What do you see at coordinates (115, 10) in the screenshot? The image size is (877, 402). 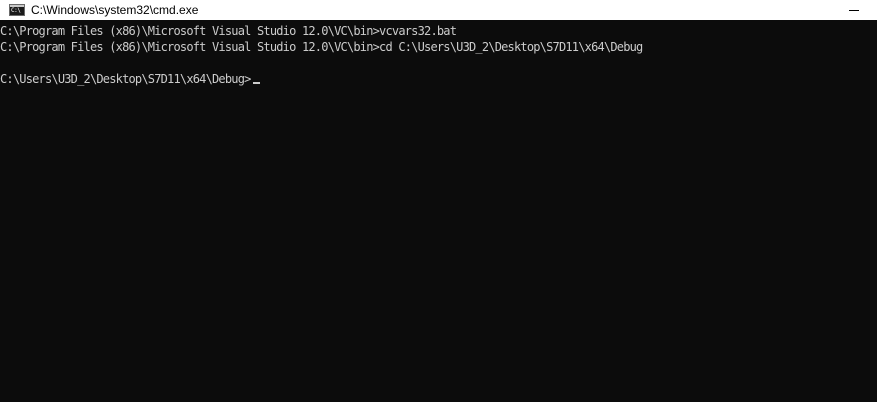 I see `window-title: C:\Windows\system32\cmd.exe` at bounding box center [115, 10].